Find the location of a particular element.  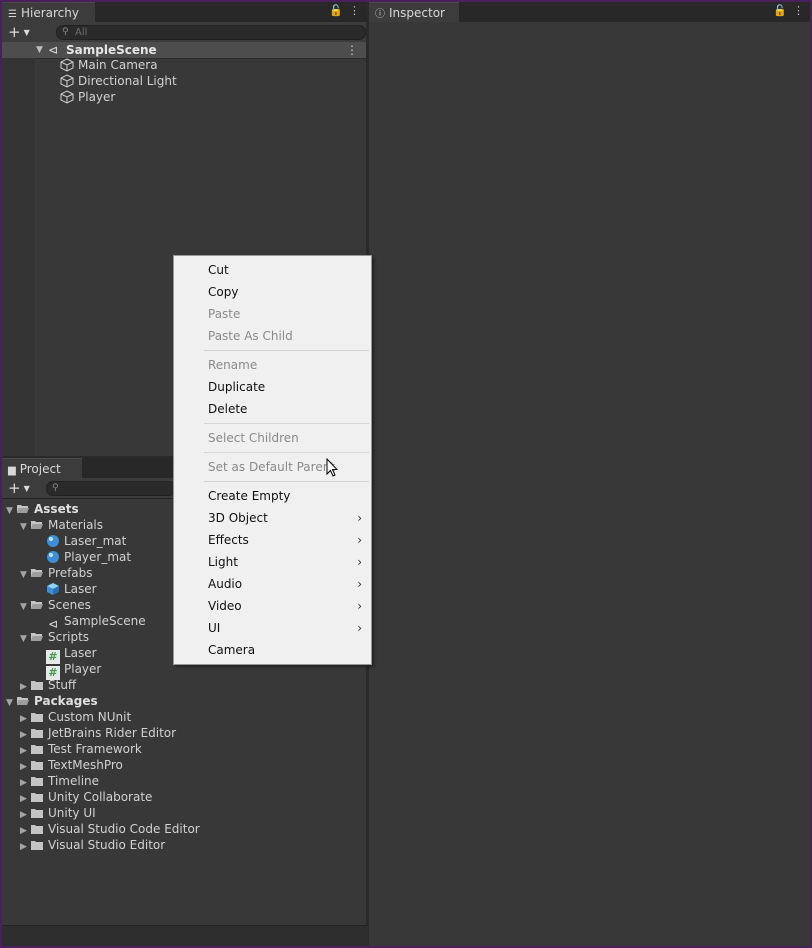

tree-item-laser-prefab: Laser is located at coordinates (71, 589).